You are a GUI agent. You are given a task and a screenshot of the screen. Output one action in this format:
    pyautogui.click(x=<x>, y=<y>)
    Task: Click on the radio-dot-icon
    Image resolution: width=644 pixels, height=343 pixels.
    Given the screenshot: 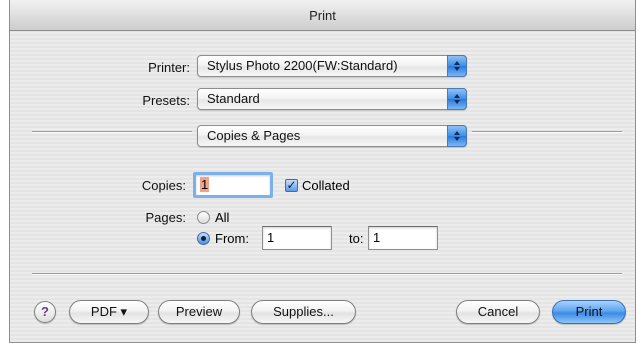 What is the action you would take?
    pyautogui.click(x=203, y=238)
    